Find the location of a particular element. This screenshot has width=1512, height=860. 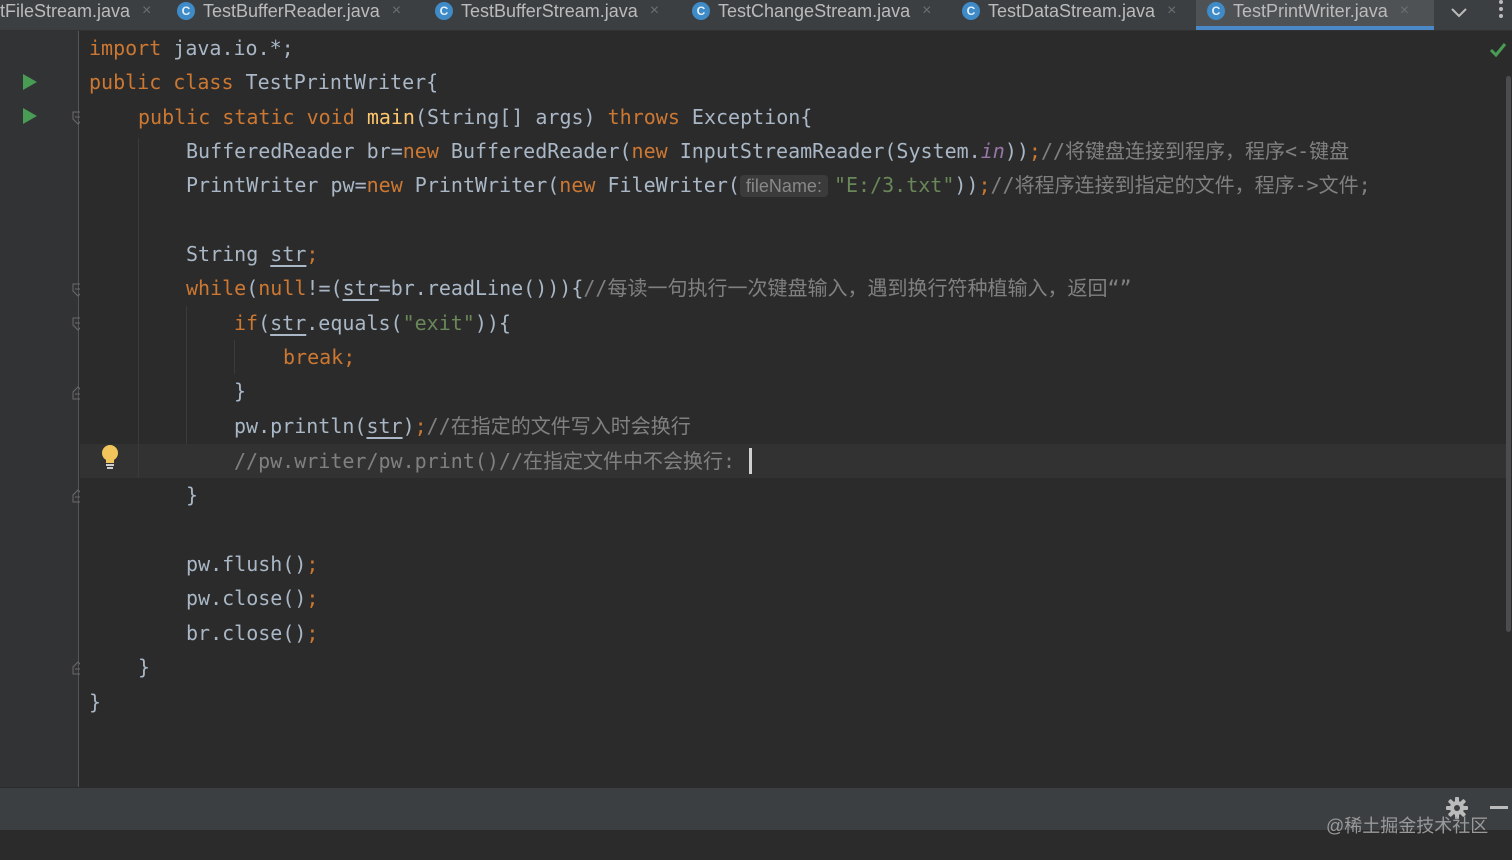

code-line-1: import java.io.*; is located at coordinates (191, 48).